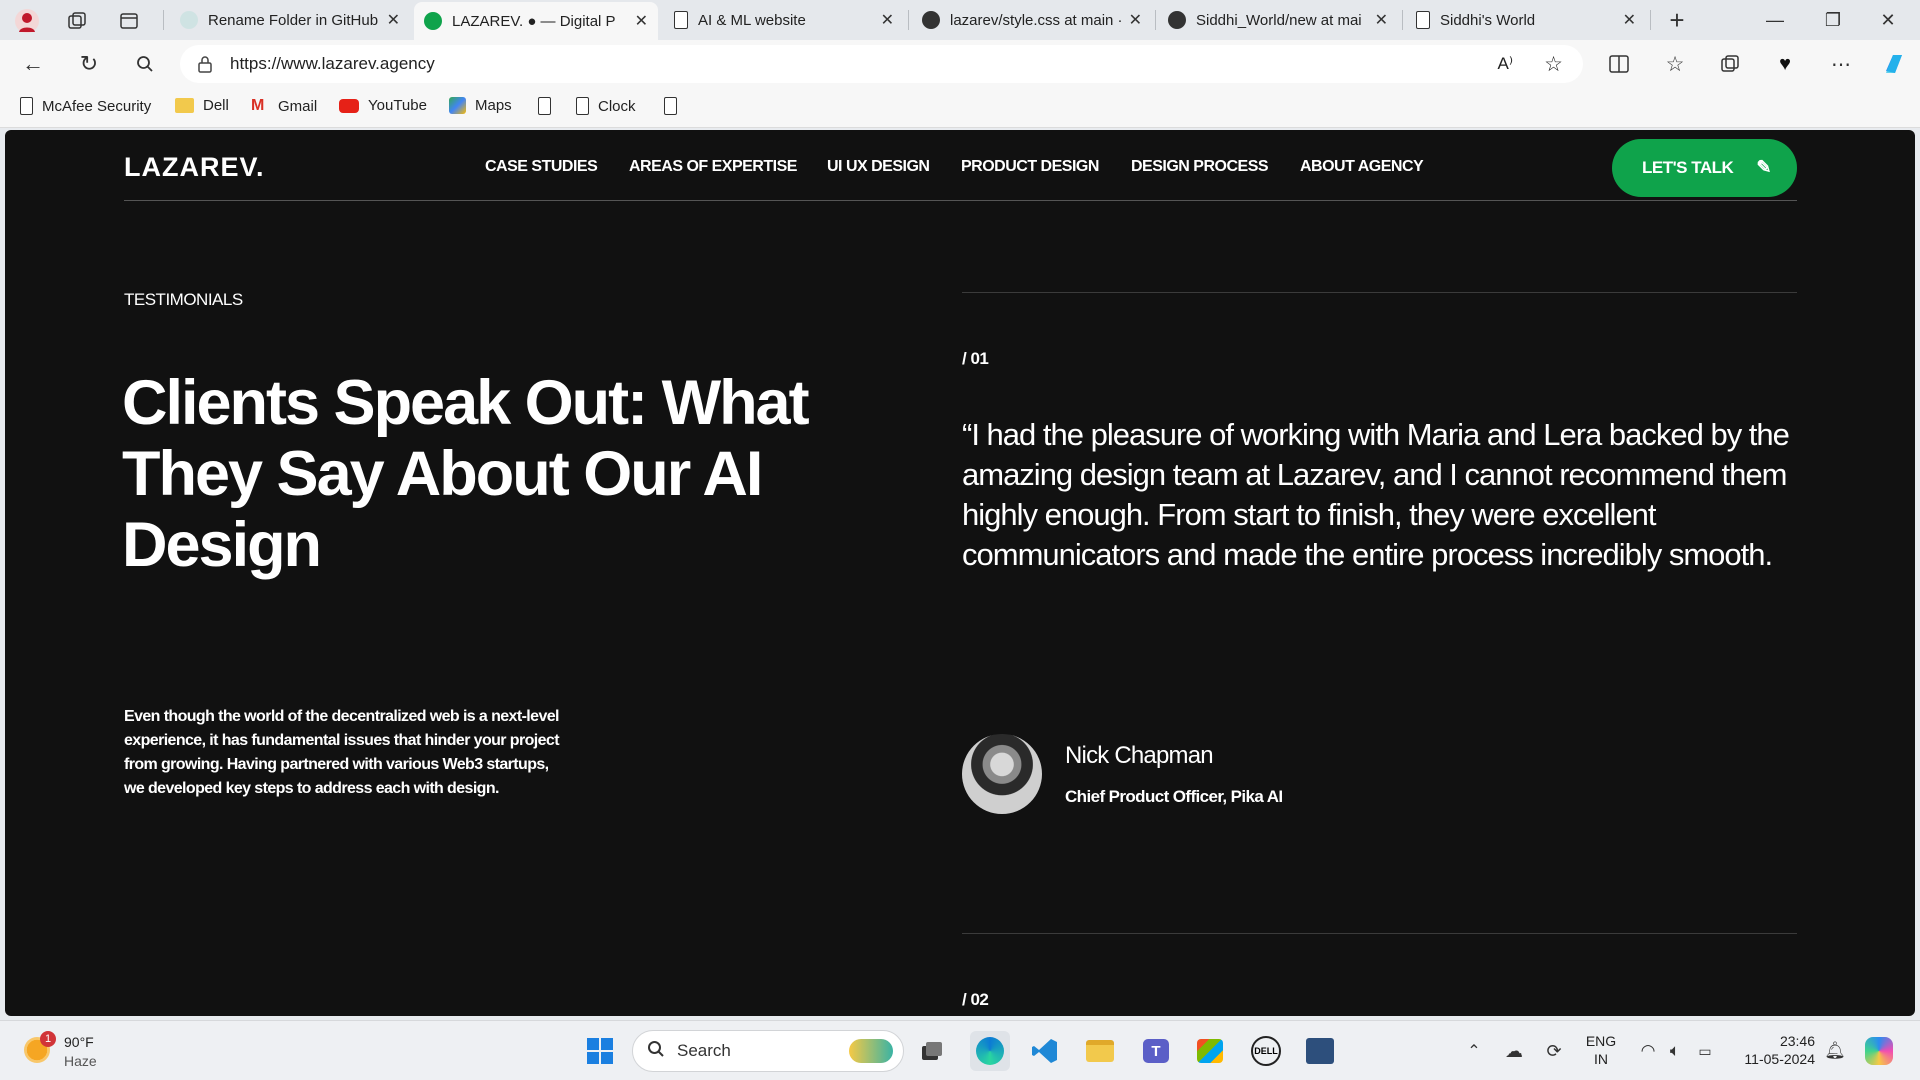 This screenshot has width=1920, height=1080. What do you see at coordinates (768, 1051) in the screenshot?
I see `taskbar-search: Search` at bounding box center [768, 1051].